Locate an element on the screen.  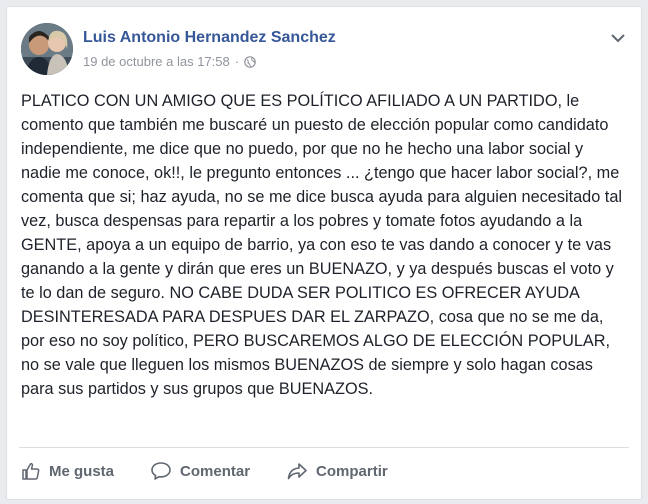
post-meta: 19 de octubre a las 17:58 · is located at coordinates (169, 61).